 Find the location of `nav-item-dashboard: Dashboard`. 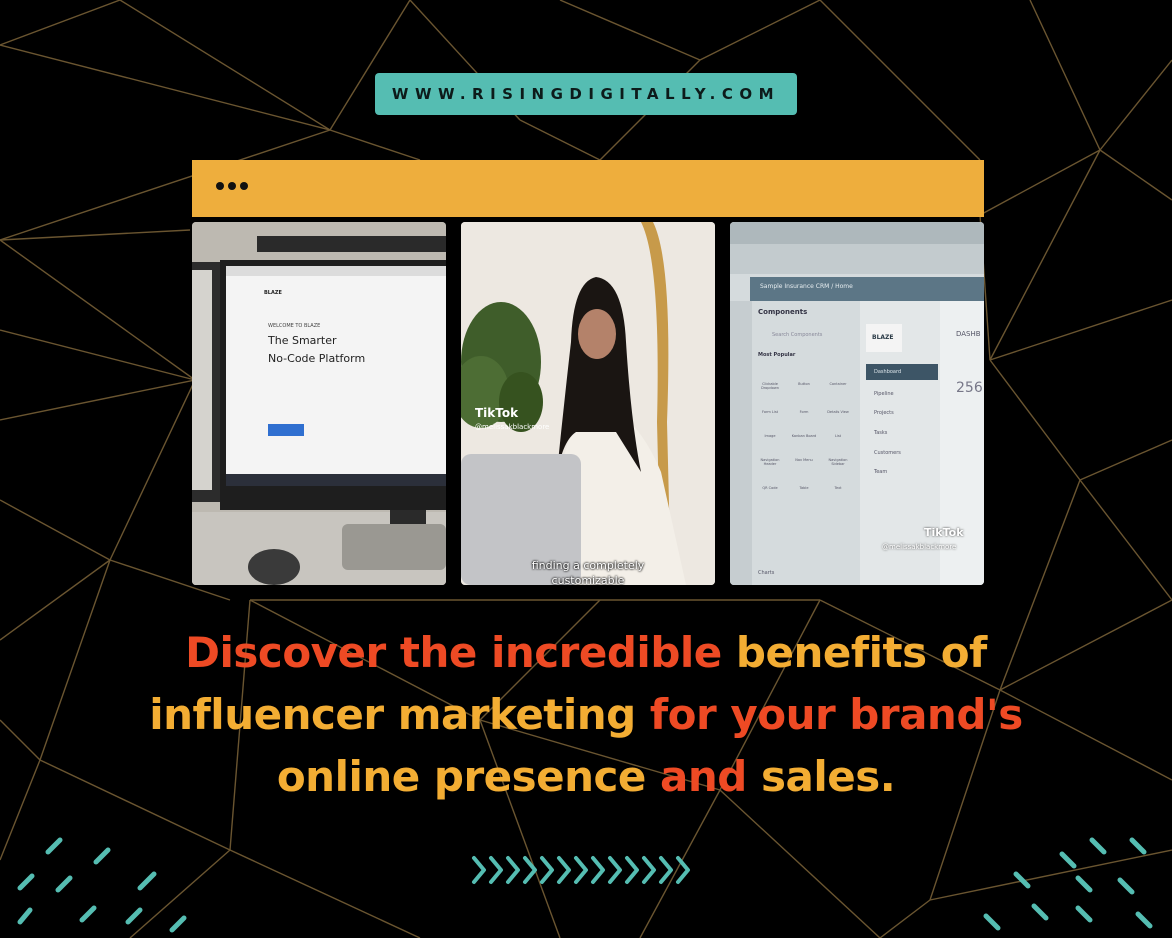

nav-item-dashboard: Dashboard is located at coordinates (887, 372).